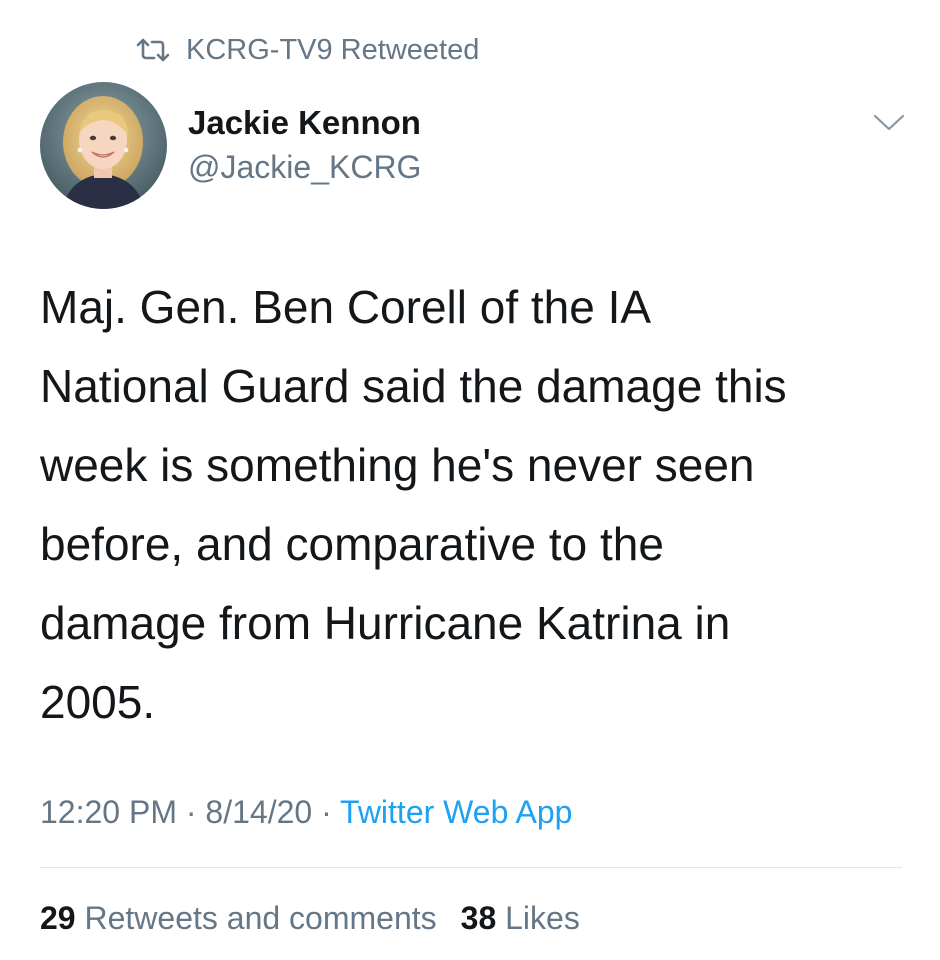 The image size is (940, 960). What do you see at coordinates (260, 918) in the screenshot?
I see `retweets-label: Retweets and comments` at bounding box center [260, 918].